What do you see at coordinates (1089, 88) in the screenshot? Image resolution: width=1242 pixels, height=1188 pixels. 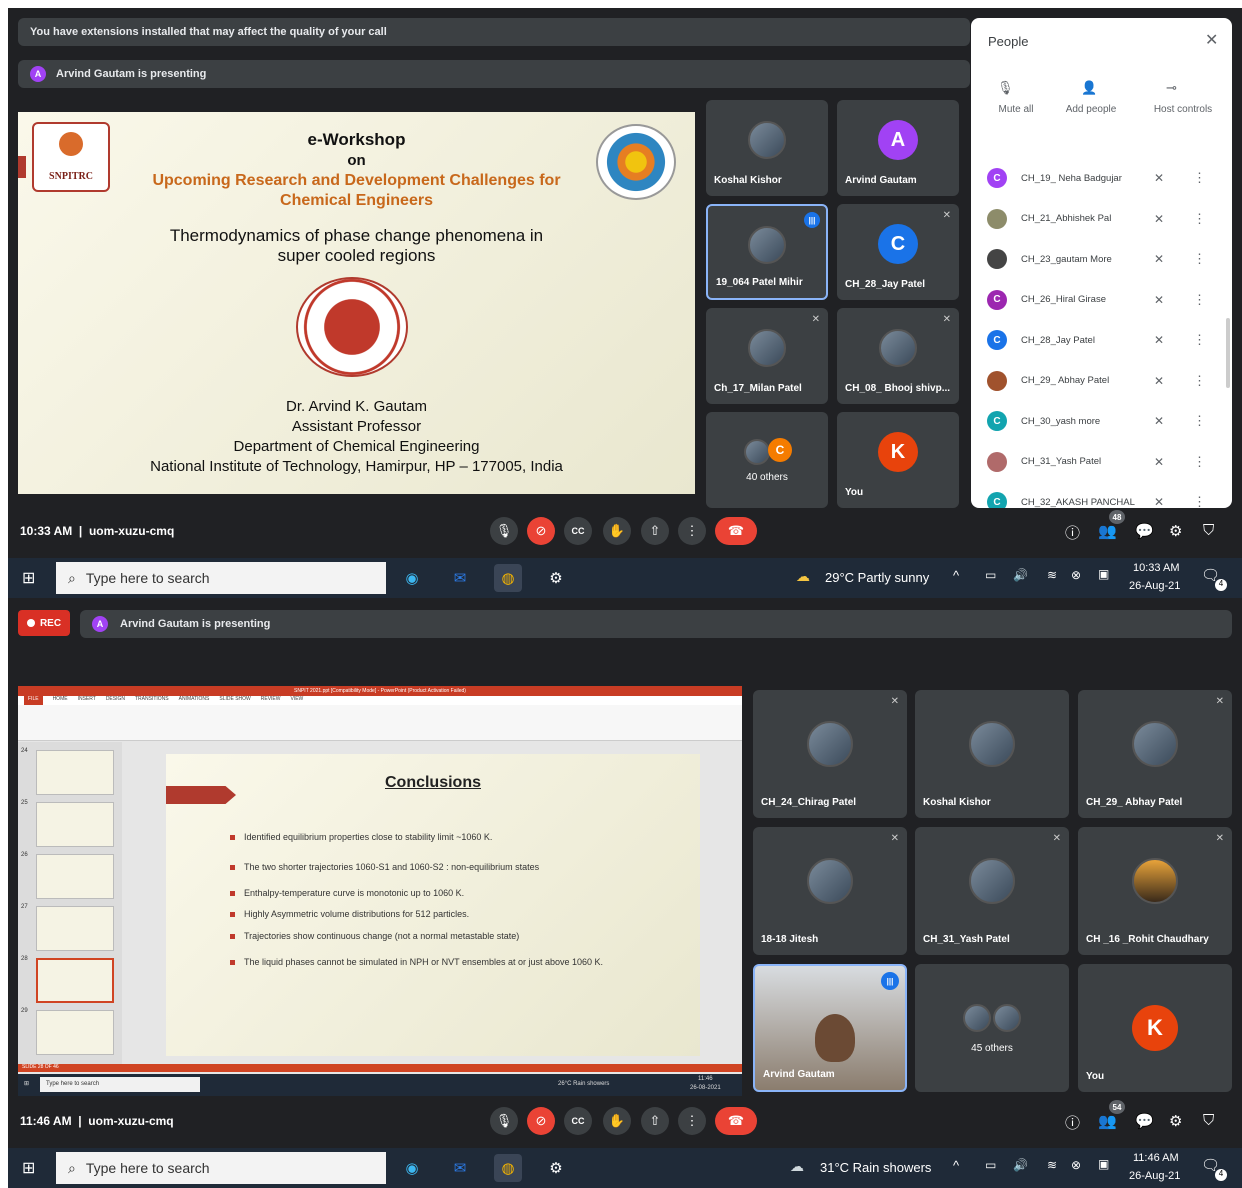 I see `add-person-icon: 👤` at bounding box center [1089, 88].